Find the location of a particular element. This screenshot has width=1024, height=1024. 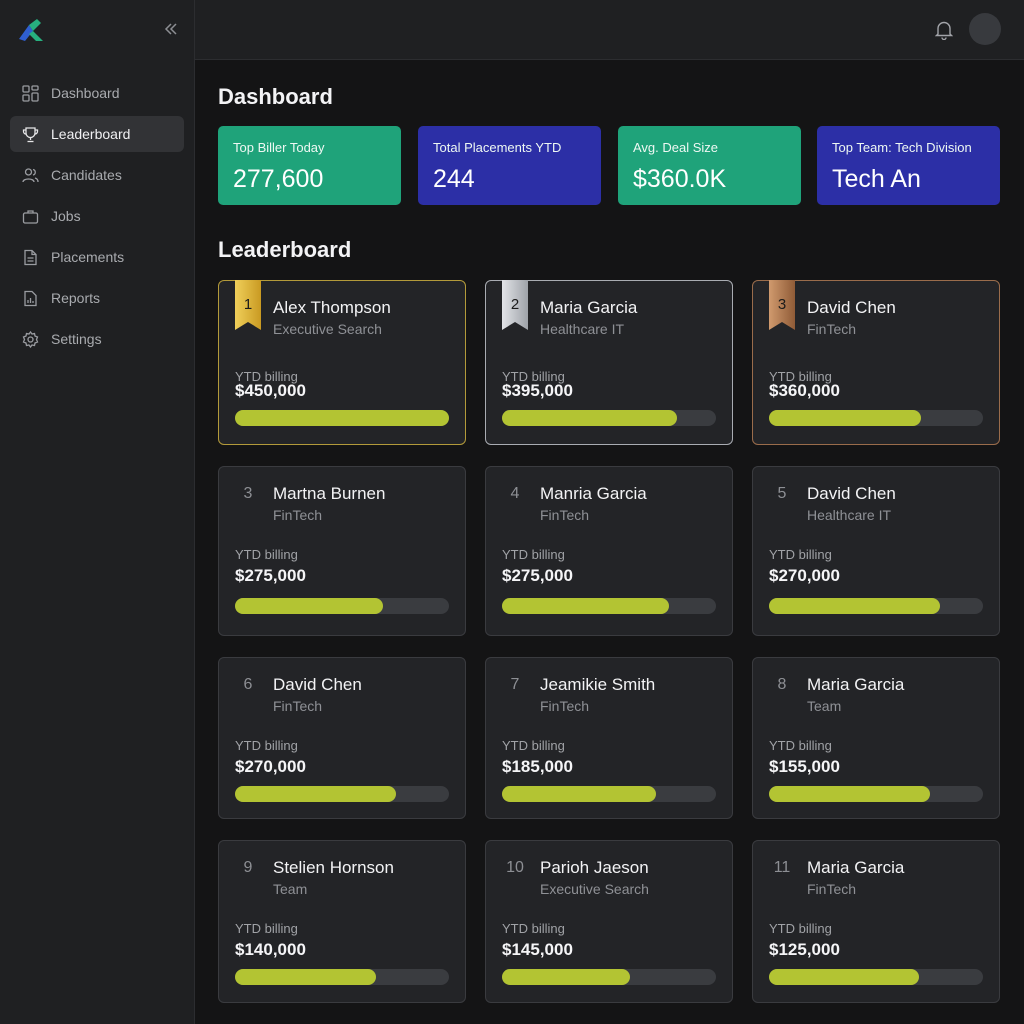

rank-number: 9 is located at coordinates (248, 867).